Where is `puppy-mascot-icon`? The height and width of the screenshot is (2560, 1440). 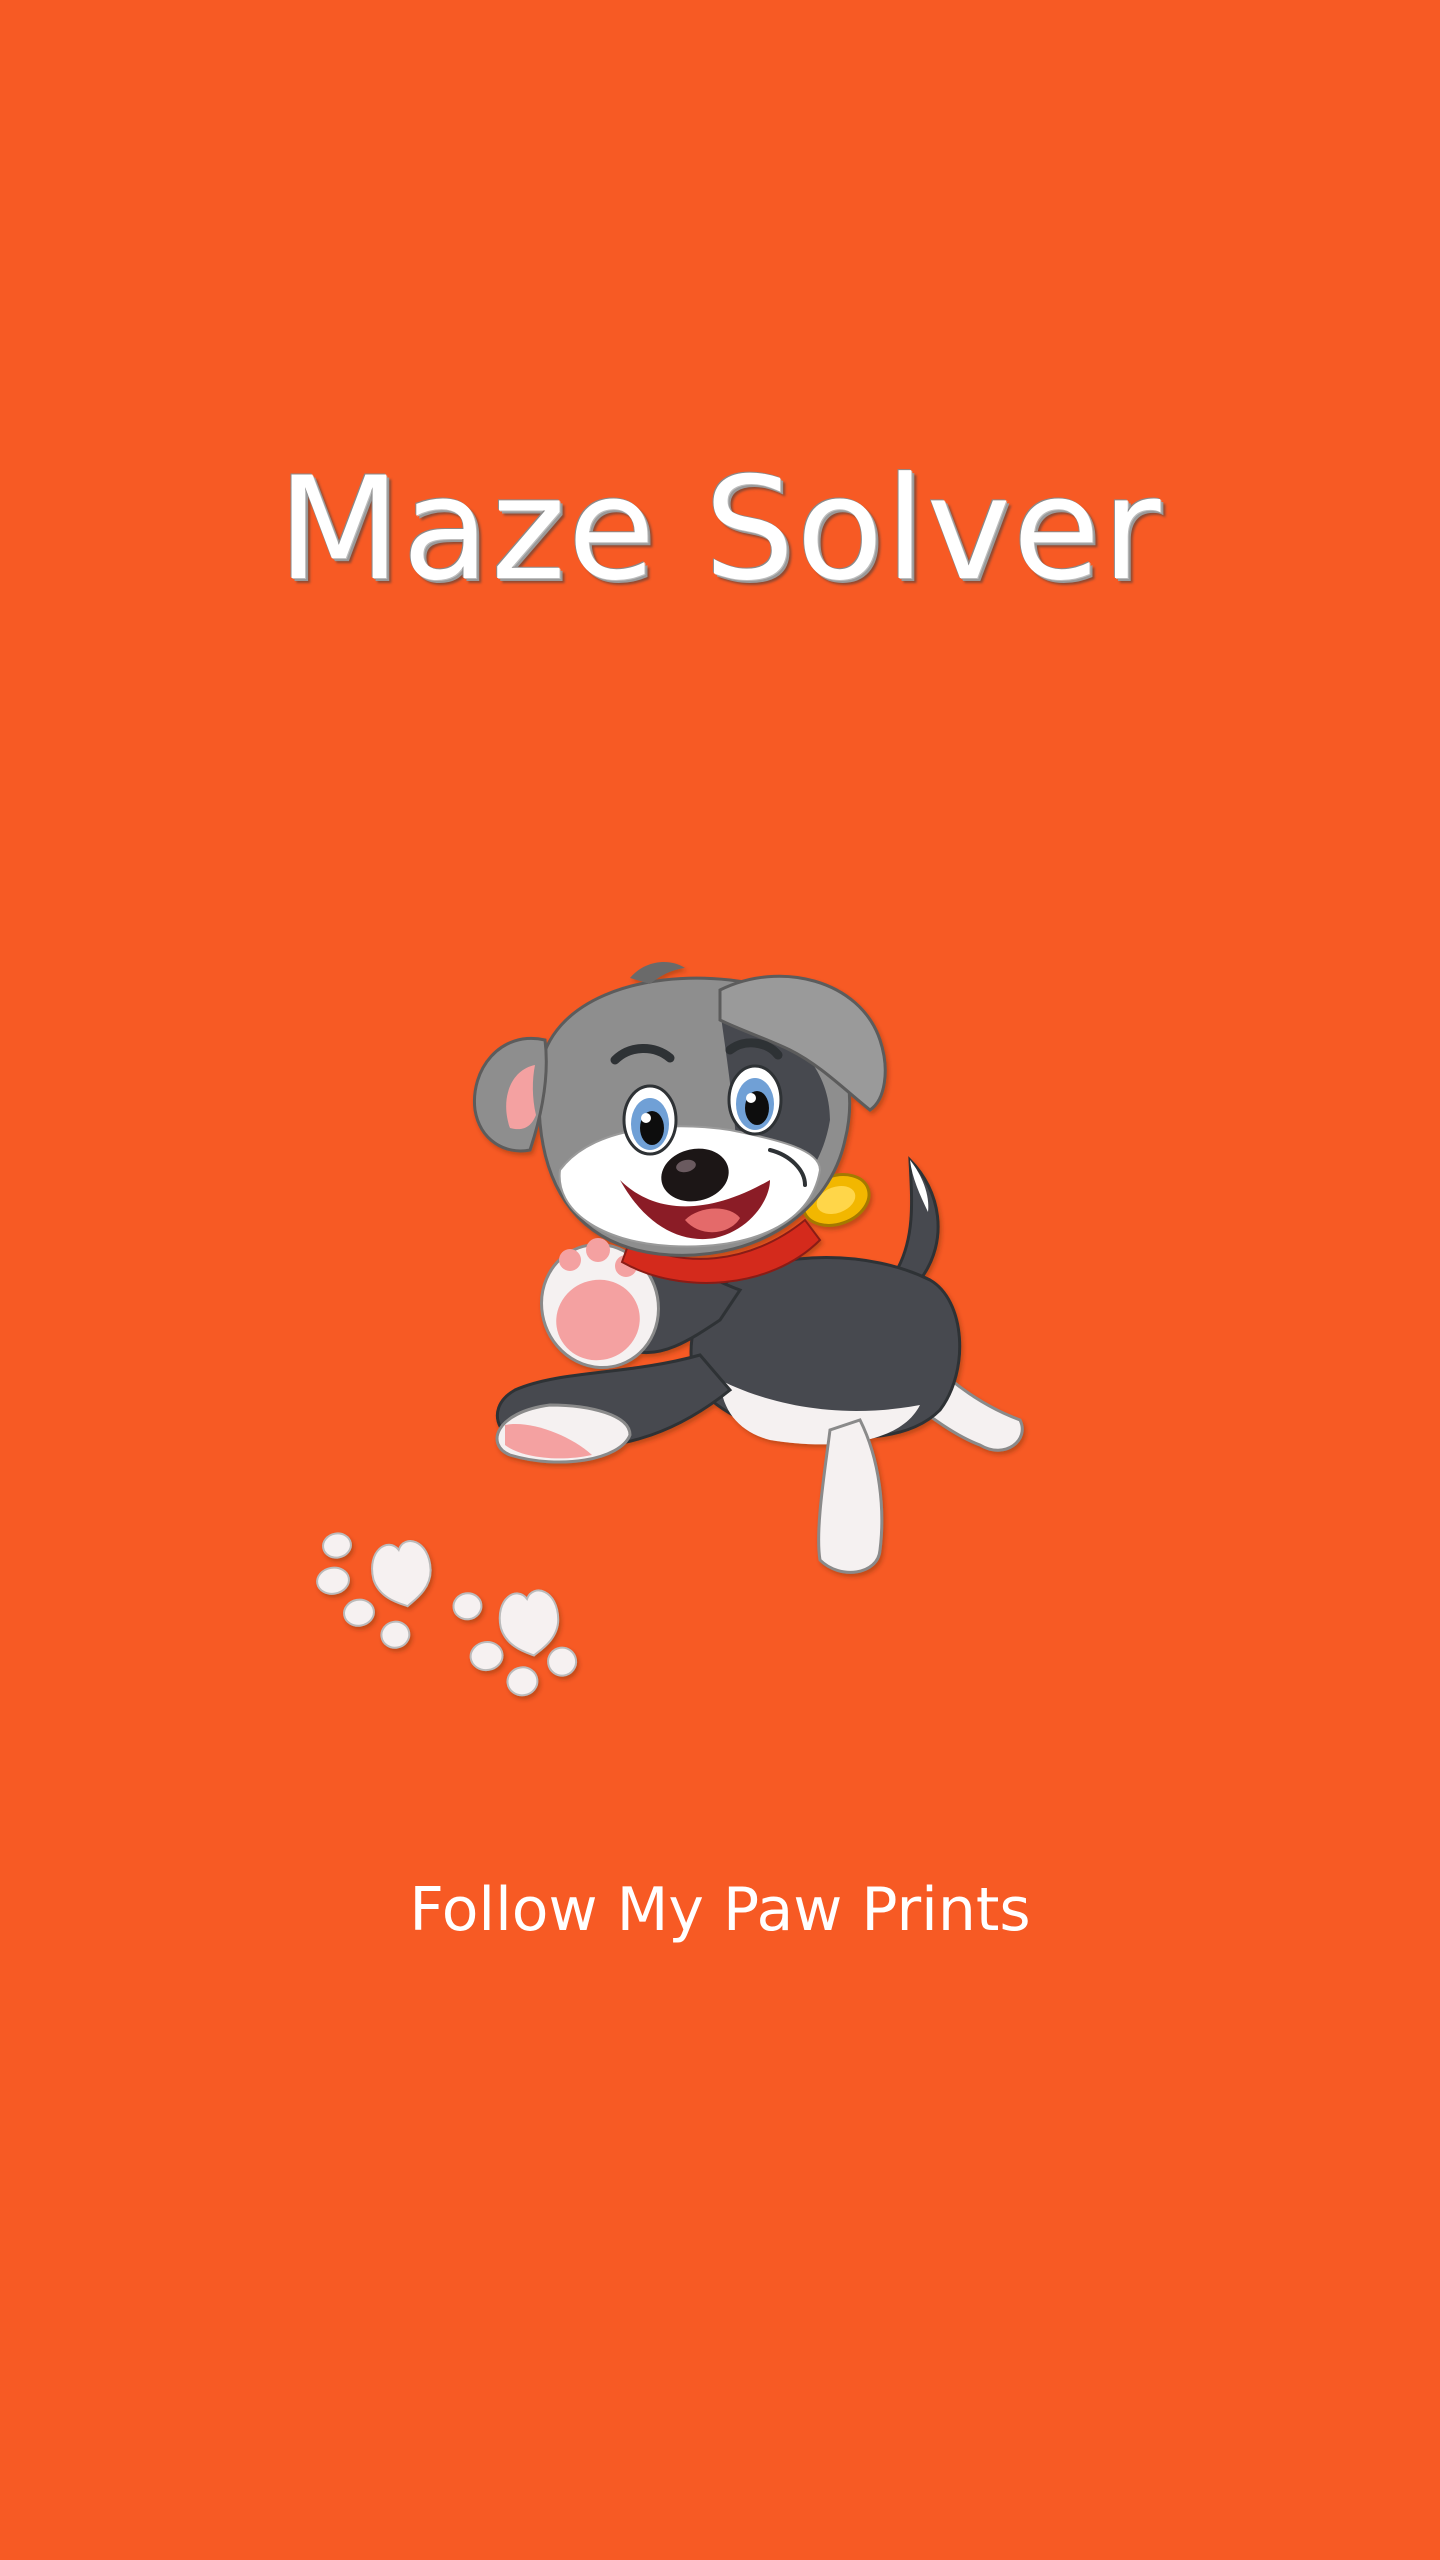
puppy-mascot-icon is located at coordinates (748, 1268).